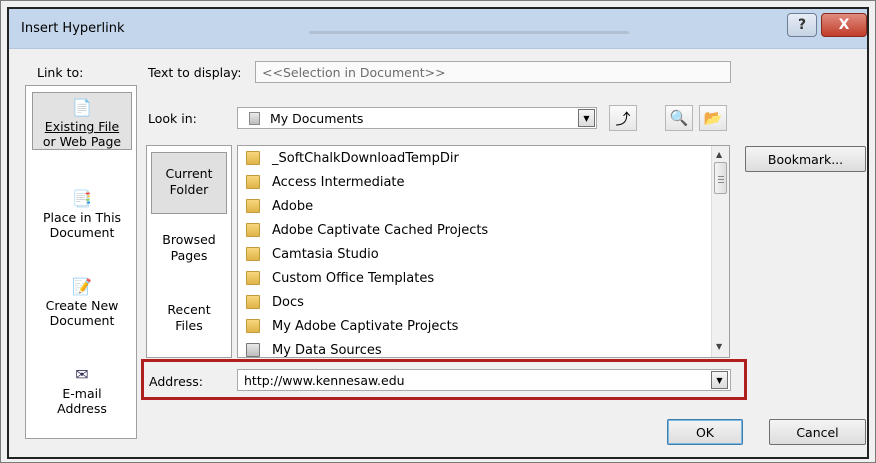  Describe the element at coordinates (317, 118) in the screenshot. I see `look-in-value: My Documents` at that location.